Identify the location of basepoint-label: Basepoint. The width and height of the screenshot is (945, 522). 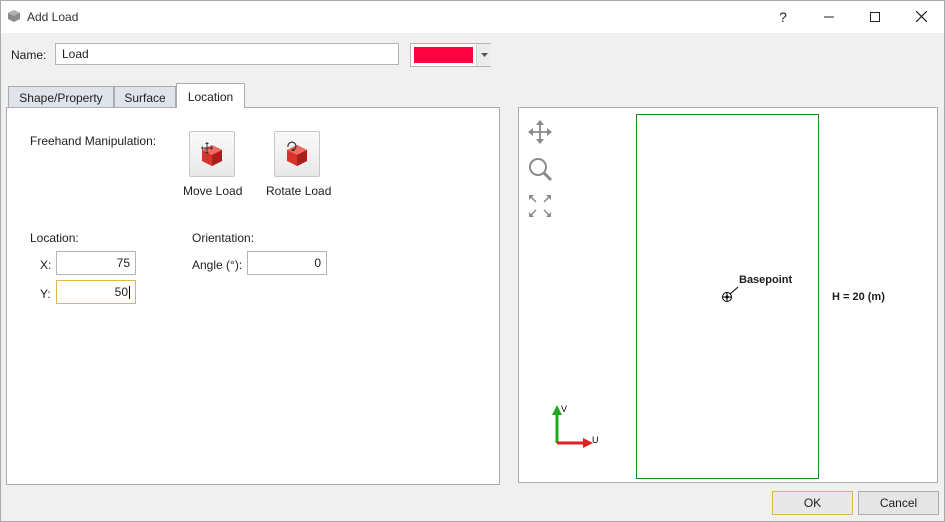
(766, 280).